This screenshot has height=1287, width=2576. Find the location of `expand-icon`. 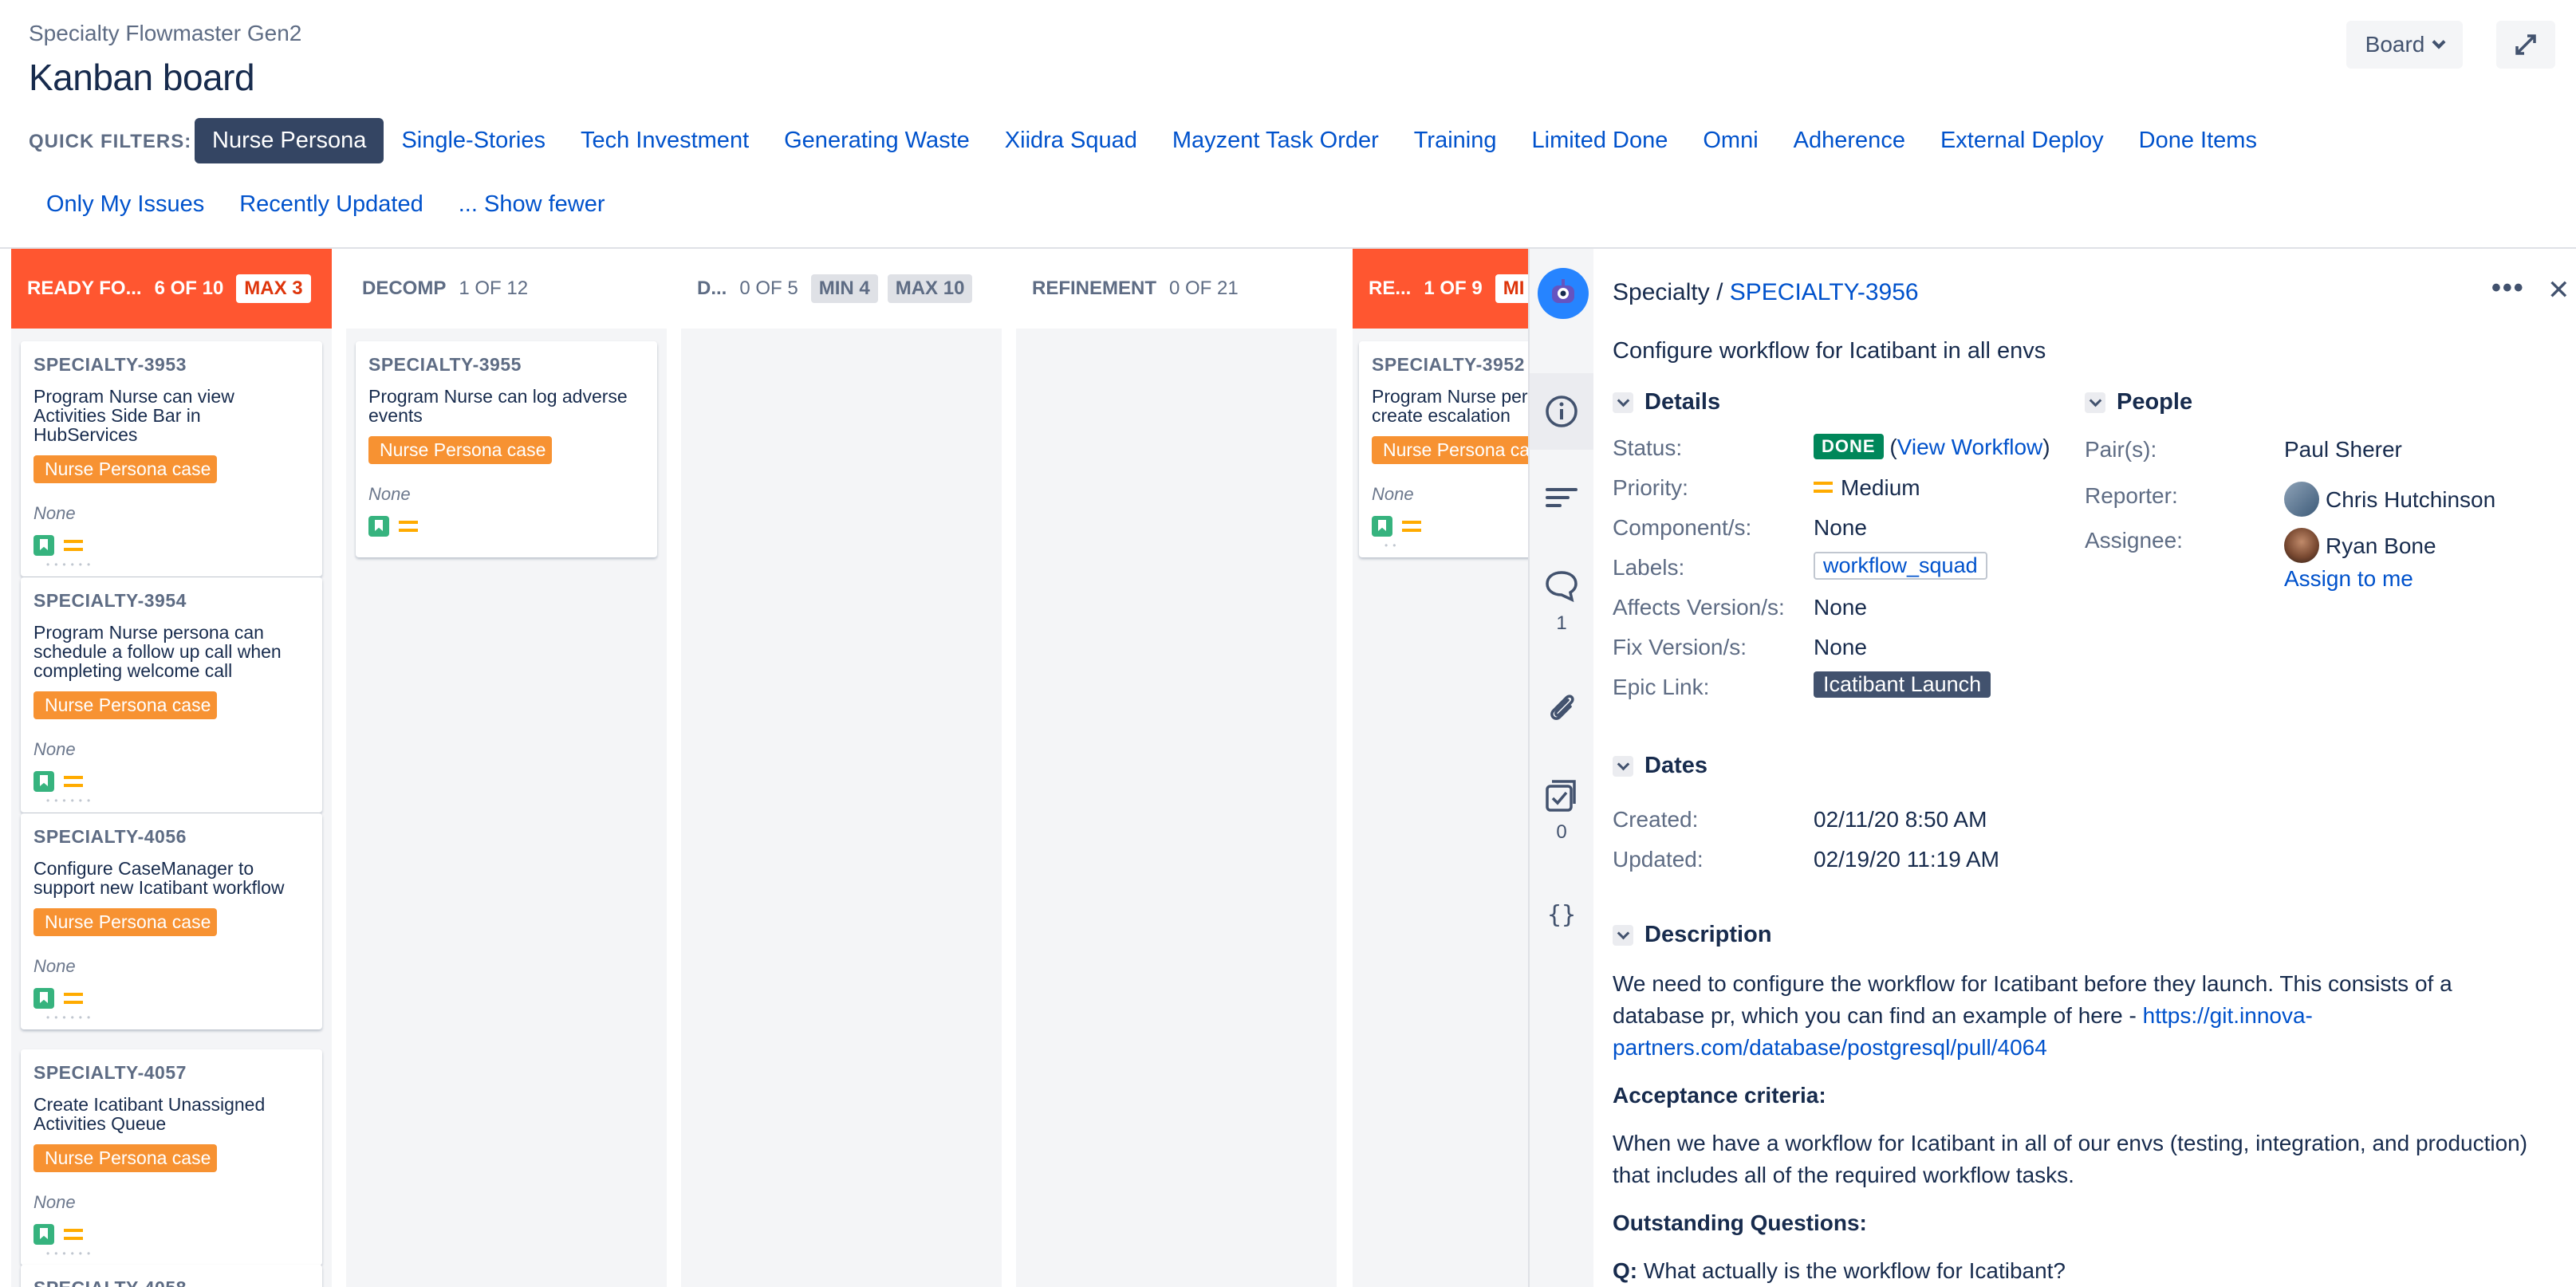

expand-icon is located at coordinates (2525, 44).